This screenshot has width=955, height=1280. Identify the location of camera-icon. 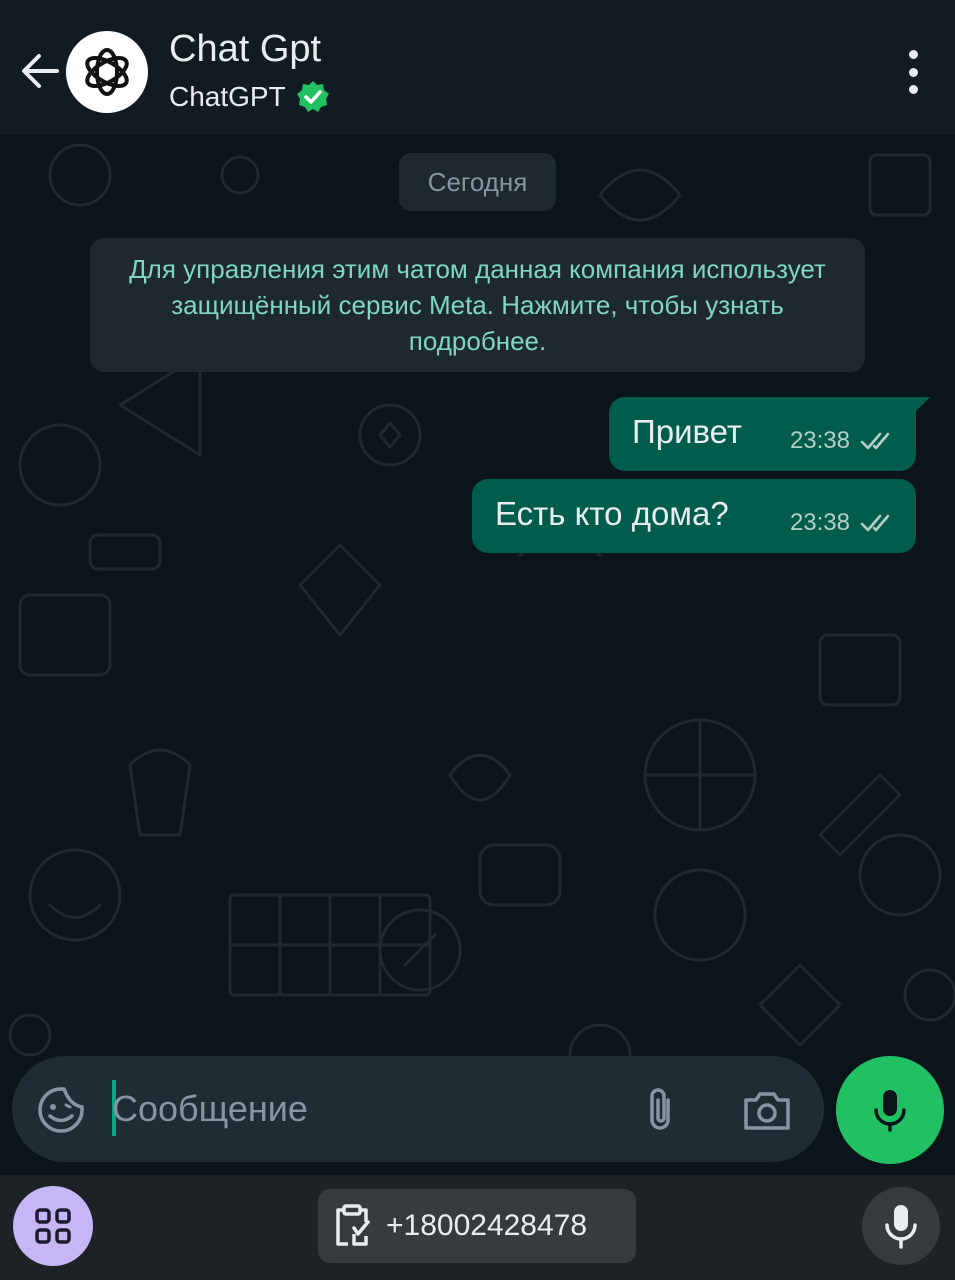
(767, 1111).